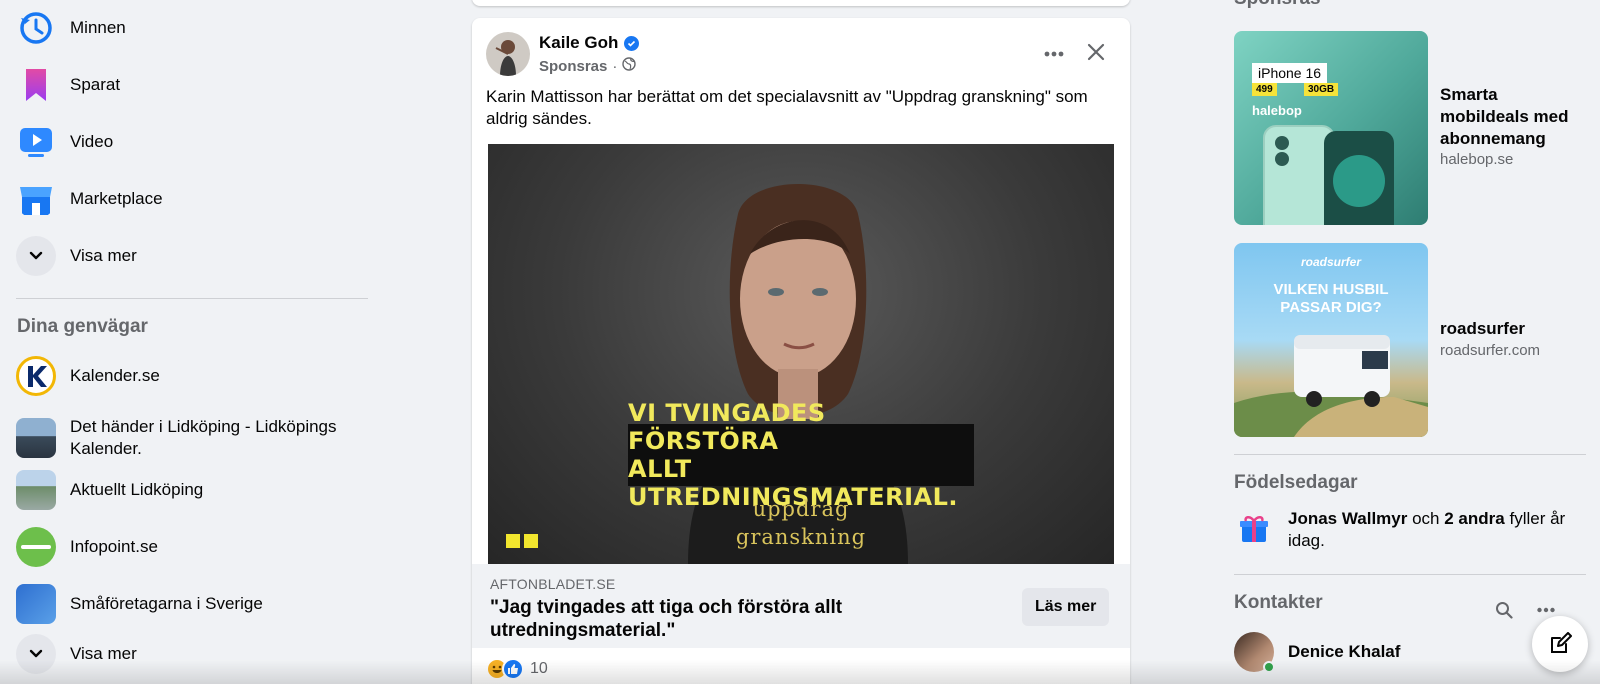 Image resolution: width=1600 pixels, height=684 pixels. Describe the element at coordinates (1546, 610) in the screenshot. I see `more-icon` at that location.